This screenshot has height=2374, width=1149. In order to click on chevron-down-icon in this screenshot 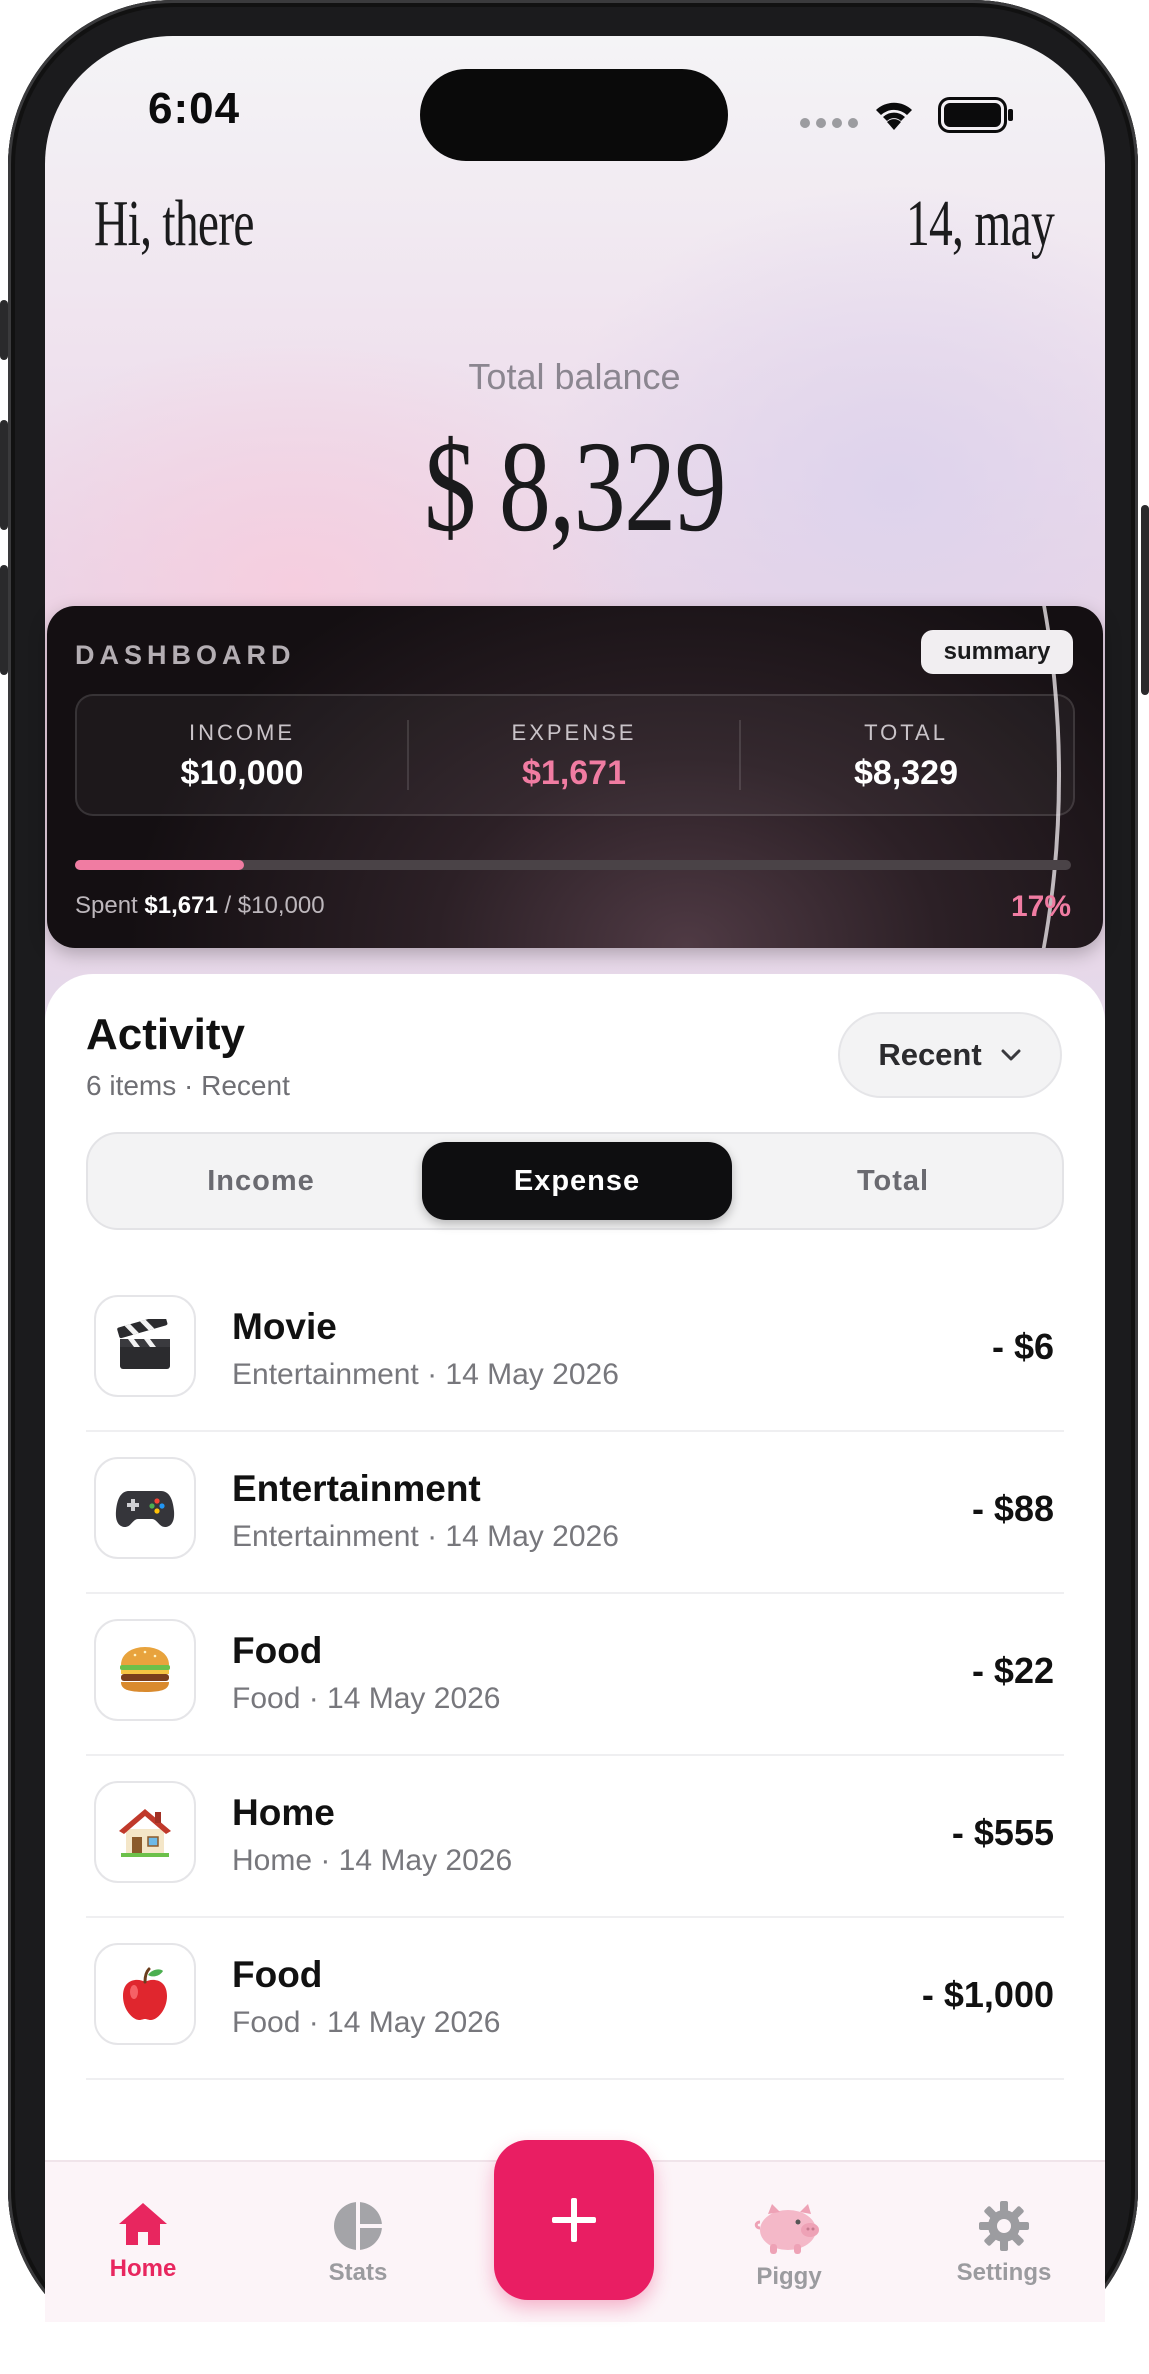, I will do `click(1011, 1055)`.